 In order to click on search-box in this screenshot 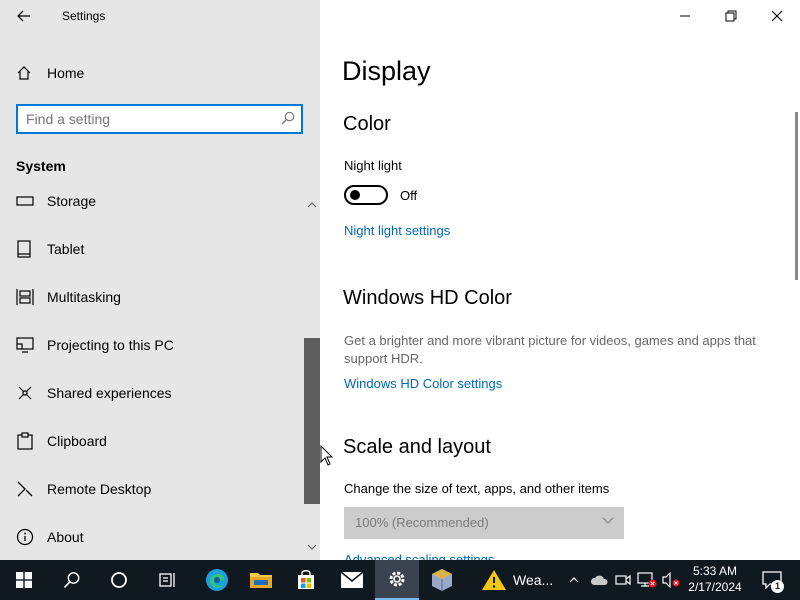, I will do `click(159, 119)`.